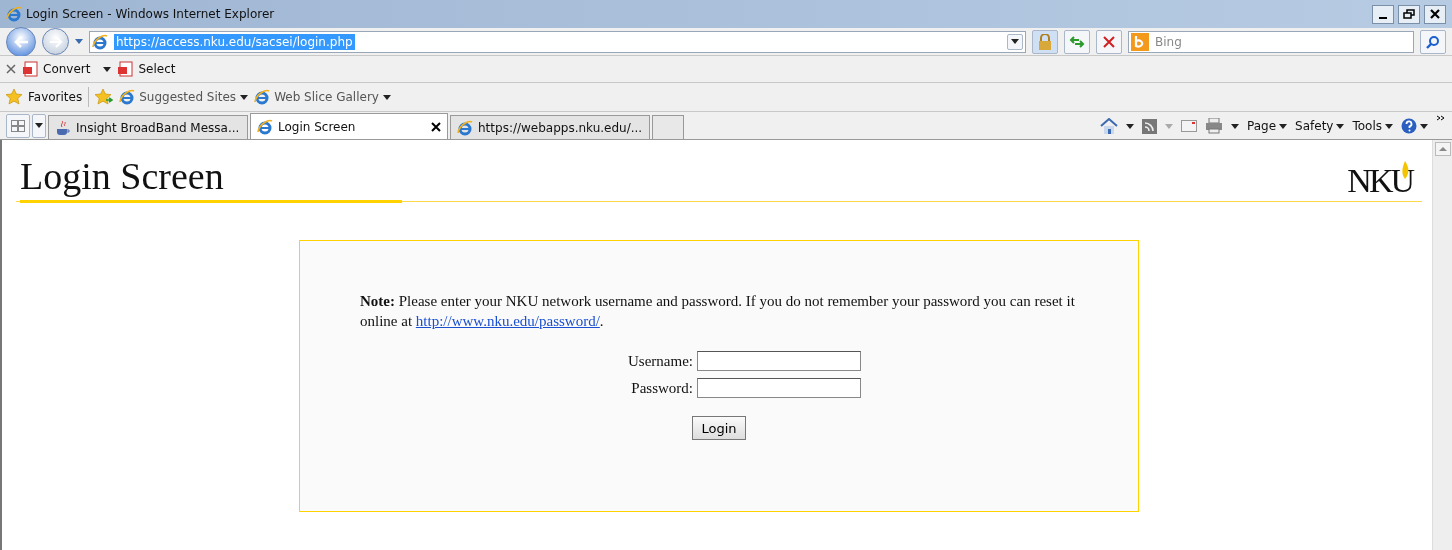  Describe the element at coordinates (1267, 126) in the screenshot. I see `menu-button: Page` at that location.